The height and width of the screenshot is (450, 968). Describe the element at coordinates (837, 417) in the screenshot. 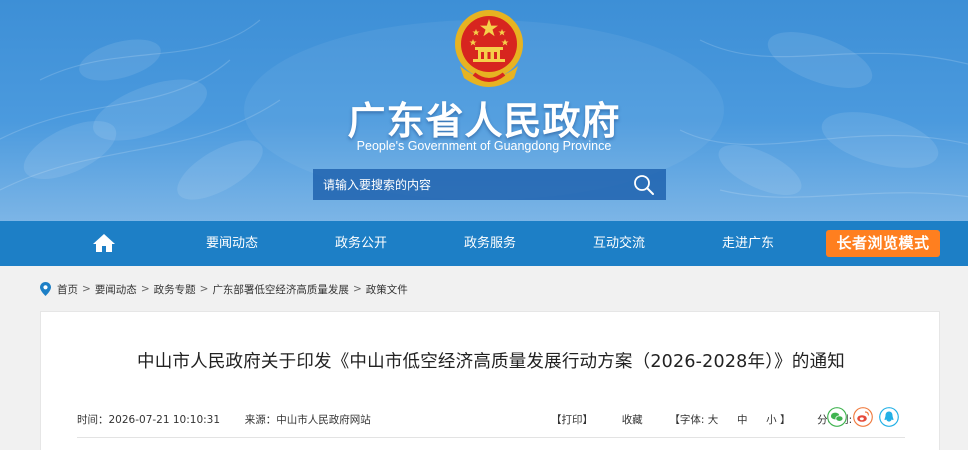

I see `wechat-icon` at that location.